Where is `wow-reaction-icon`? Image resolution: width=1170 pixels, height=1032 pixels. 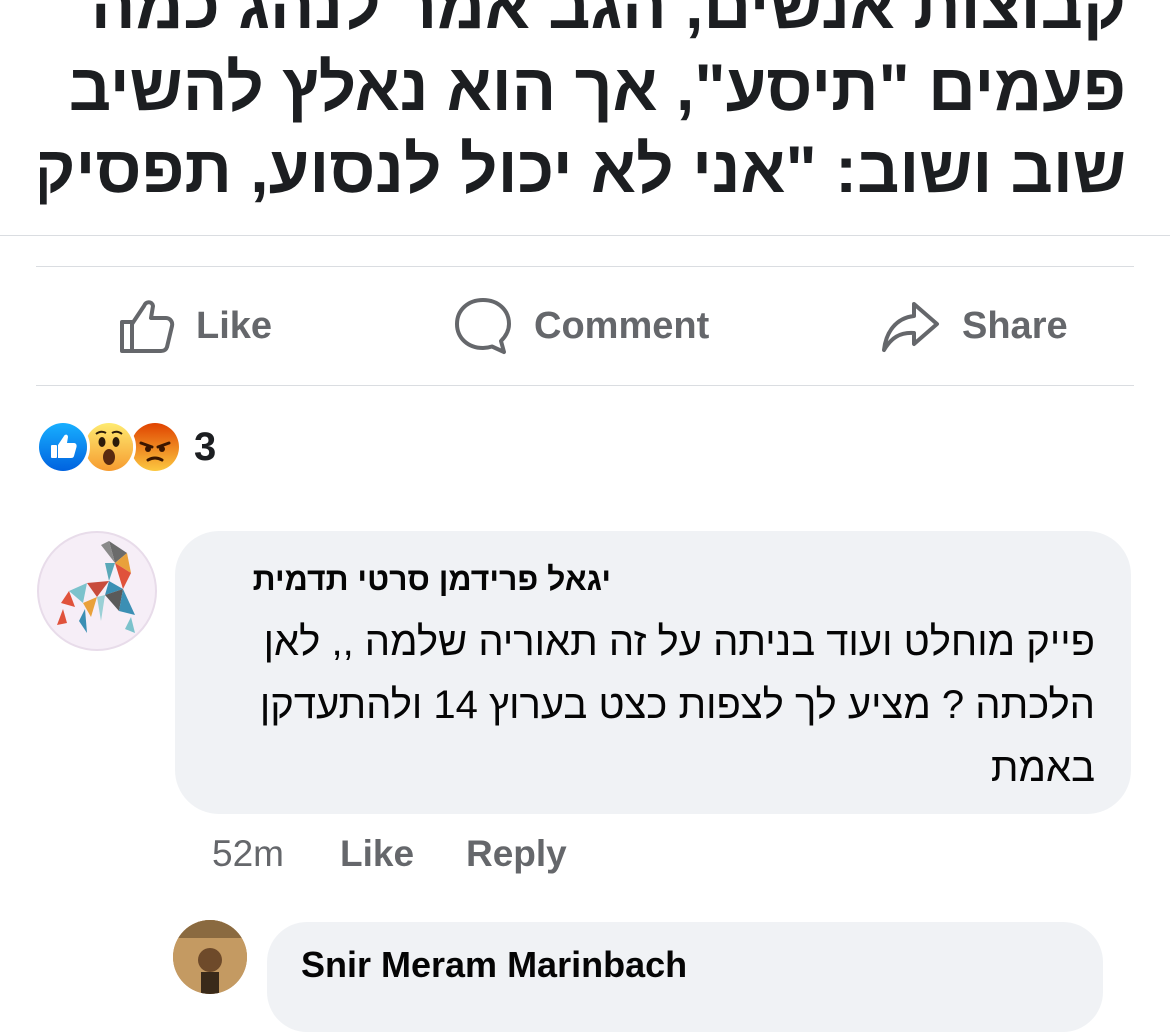
wow-reaction-icon is located at coordinates (109, 447).